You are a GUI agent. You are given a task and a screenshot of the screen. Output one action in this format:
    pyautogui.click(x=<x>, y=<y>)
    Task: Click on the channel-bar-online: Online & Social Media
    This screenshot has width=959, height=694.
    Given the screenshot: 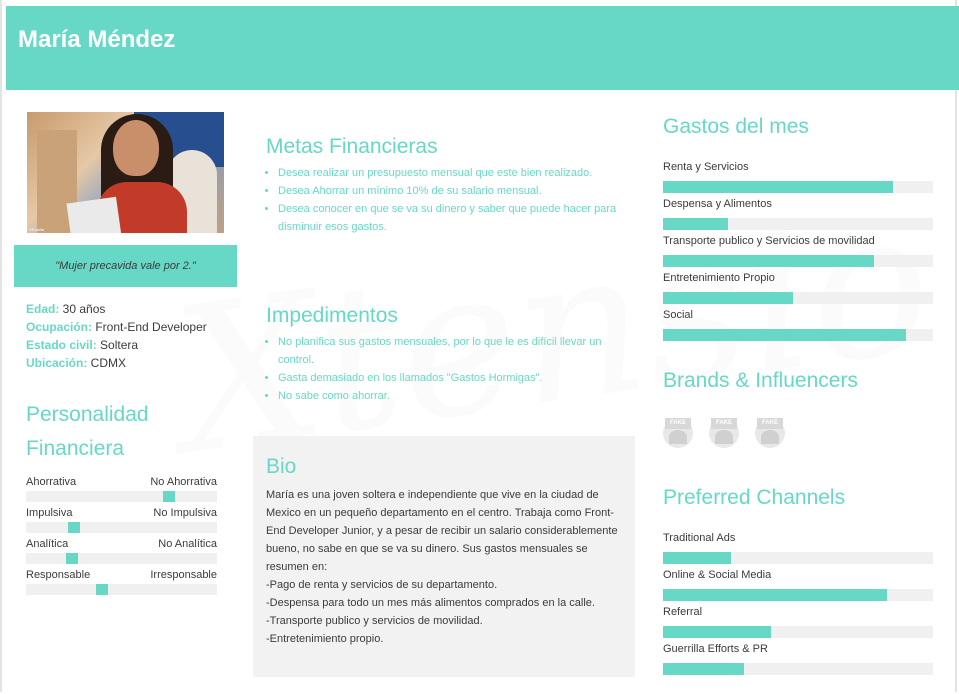 What is the action you would take?
    pyautogui.click(x=798, y=585)
    